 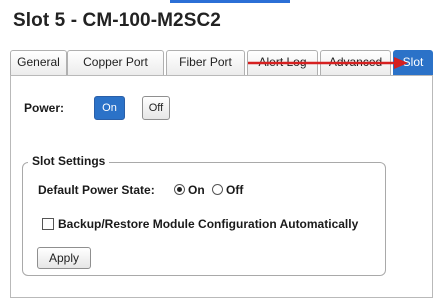 I want to click on tab-copper-port: Copper Port, so click(x=115, y=62).